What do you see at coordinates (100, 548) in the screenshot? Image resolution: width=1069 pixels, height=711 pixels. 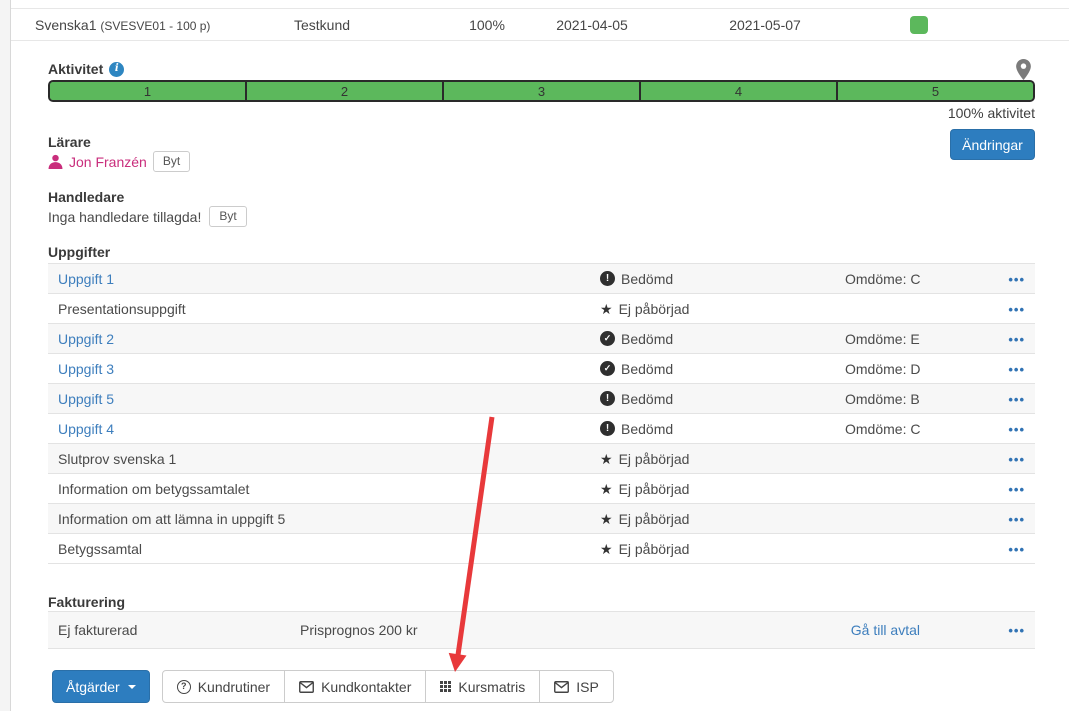 I see `assignment-name: Betygssamtal` at bounding box center [100, 548].